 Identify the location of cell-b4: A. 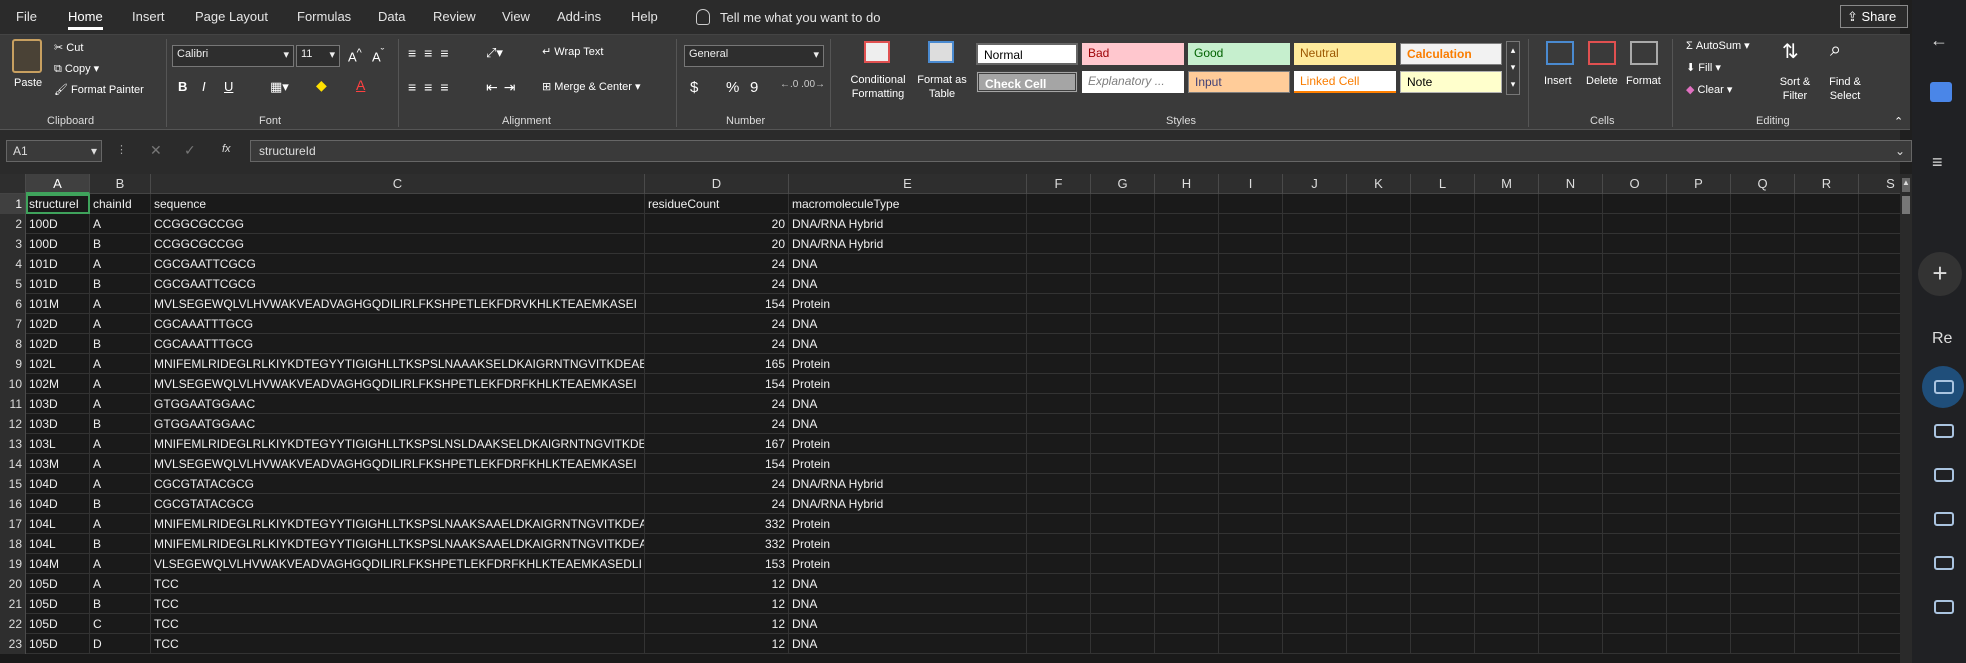
(120, 264).